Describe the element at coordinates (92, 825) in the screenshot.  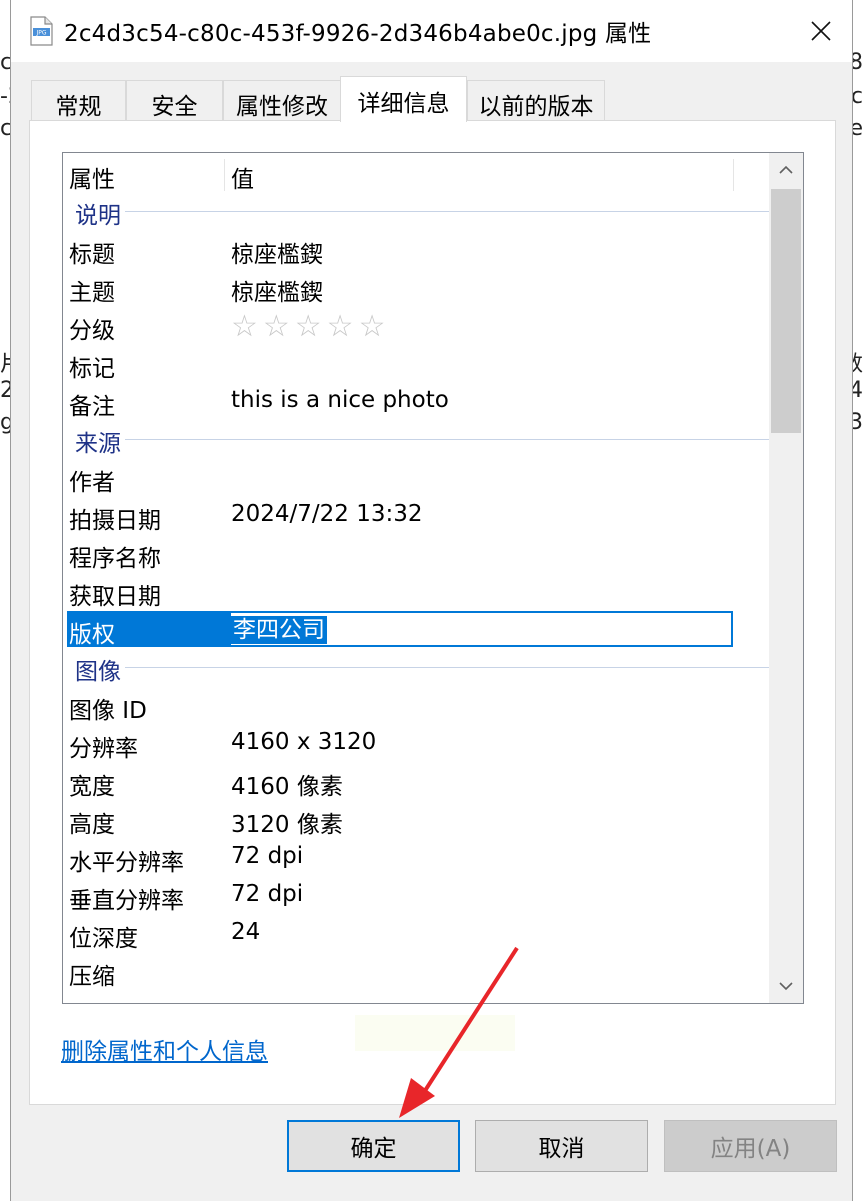
I see `property-label: 高度` at that location.